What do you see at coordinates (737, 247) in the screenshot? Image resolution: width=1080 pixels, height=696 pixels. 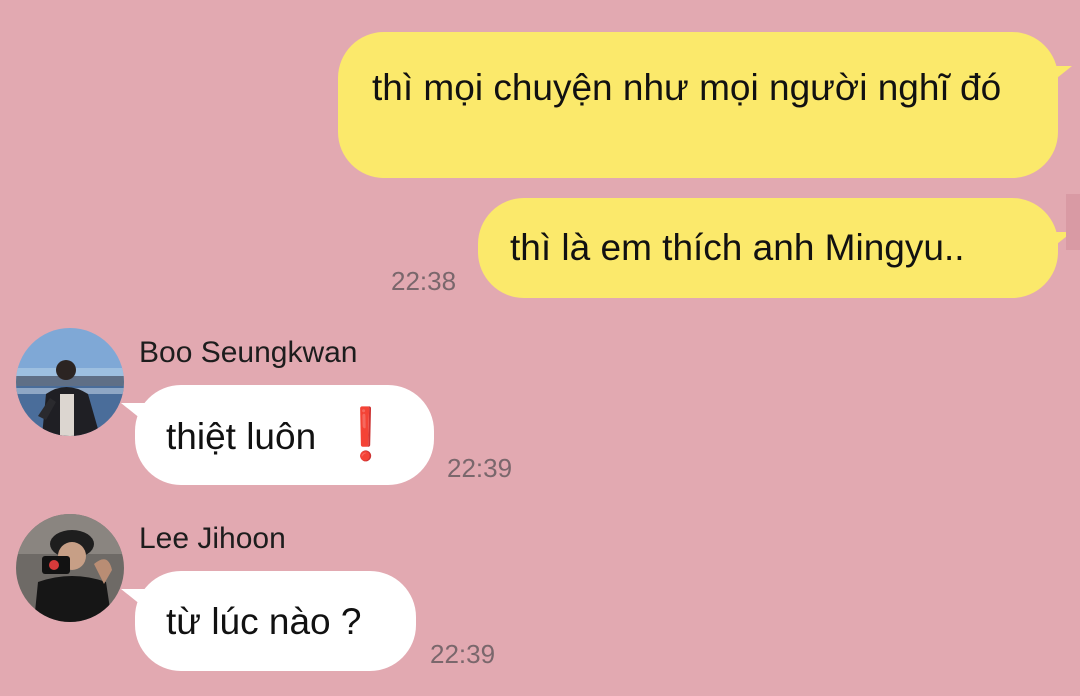 I see `message-text: thì là em thích anh Mingyu..` at bounding box center [737, 247].